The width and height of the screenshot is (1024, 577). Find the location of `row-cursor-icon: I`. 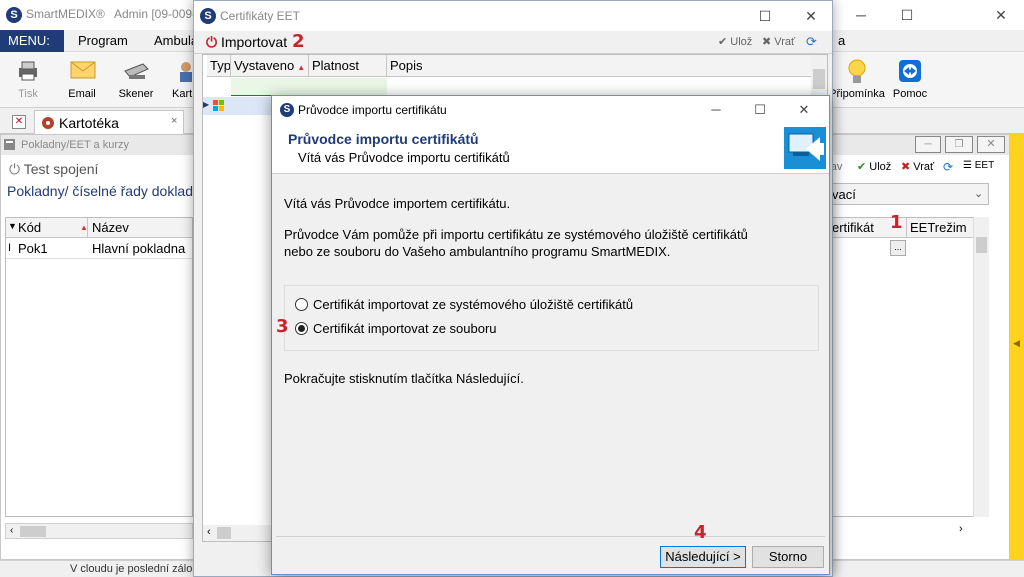

row-cursor-icon: I is located at coordinates (10, 248).